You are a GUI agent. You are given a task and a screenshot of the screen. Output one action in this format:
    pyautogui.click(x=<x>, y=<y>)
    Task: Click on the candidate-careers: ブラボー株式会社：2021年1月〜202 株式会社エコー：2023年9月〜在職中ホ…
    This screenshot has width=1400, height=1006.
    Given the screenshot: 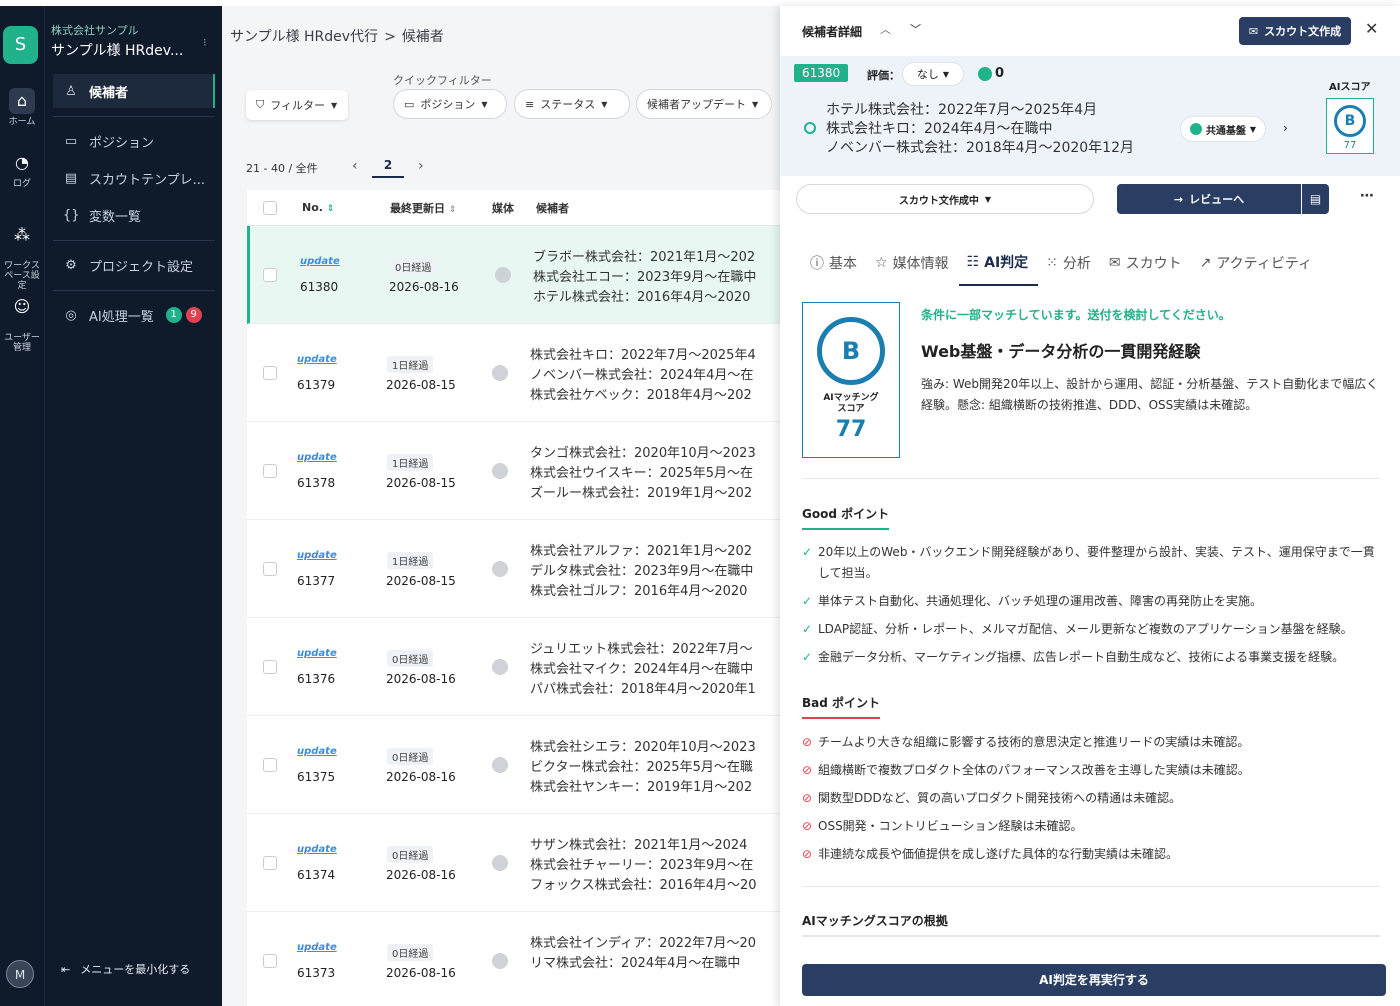 What is the action you would take?
    pyautogui.click(x=657, y=278)
    